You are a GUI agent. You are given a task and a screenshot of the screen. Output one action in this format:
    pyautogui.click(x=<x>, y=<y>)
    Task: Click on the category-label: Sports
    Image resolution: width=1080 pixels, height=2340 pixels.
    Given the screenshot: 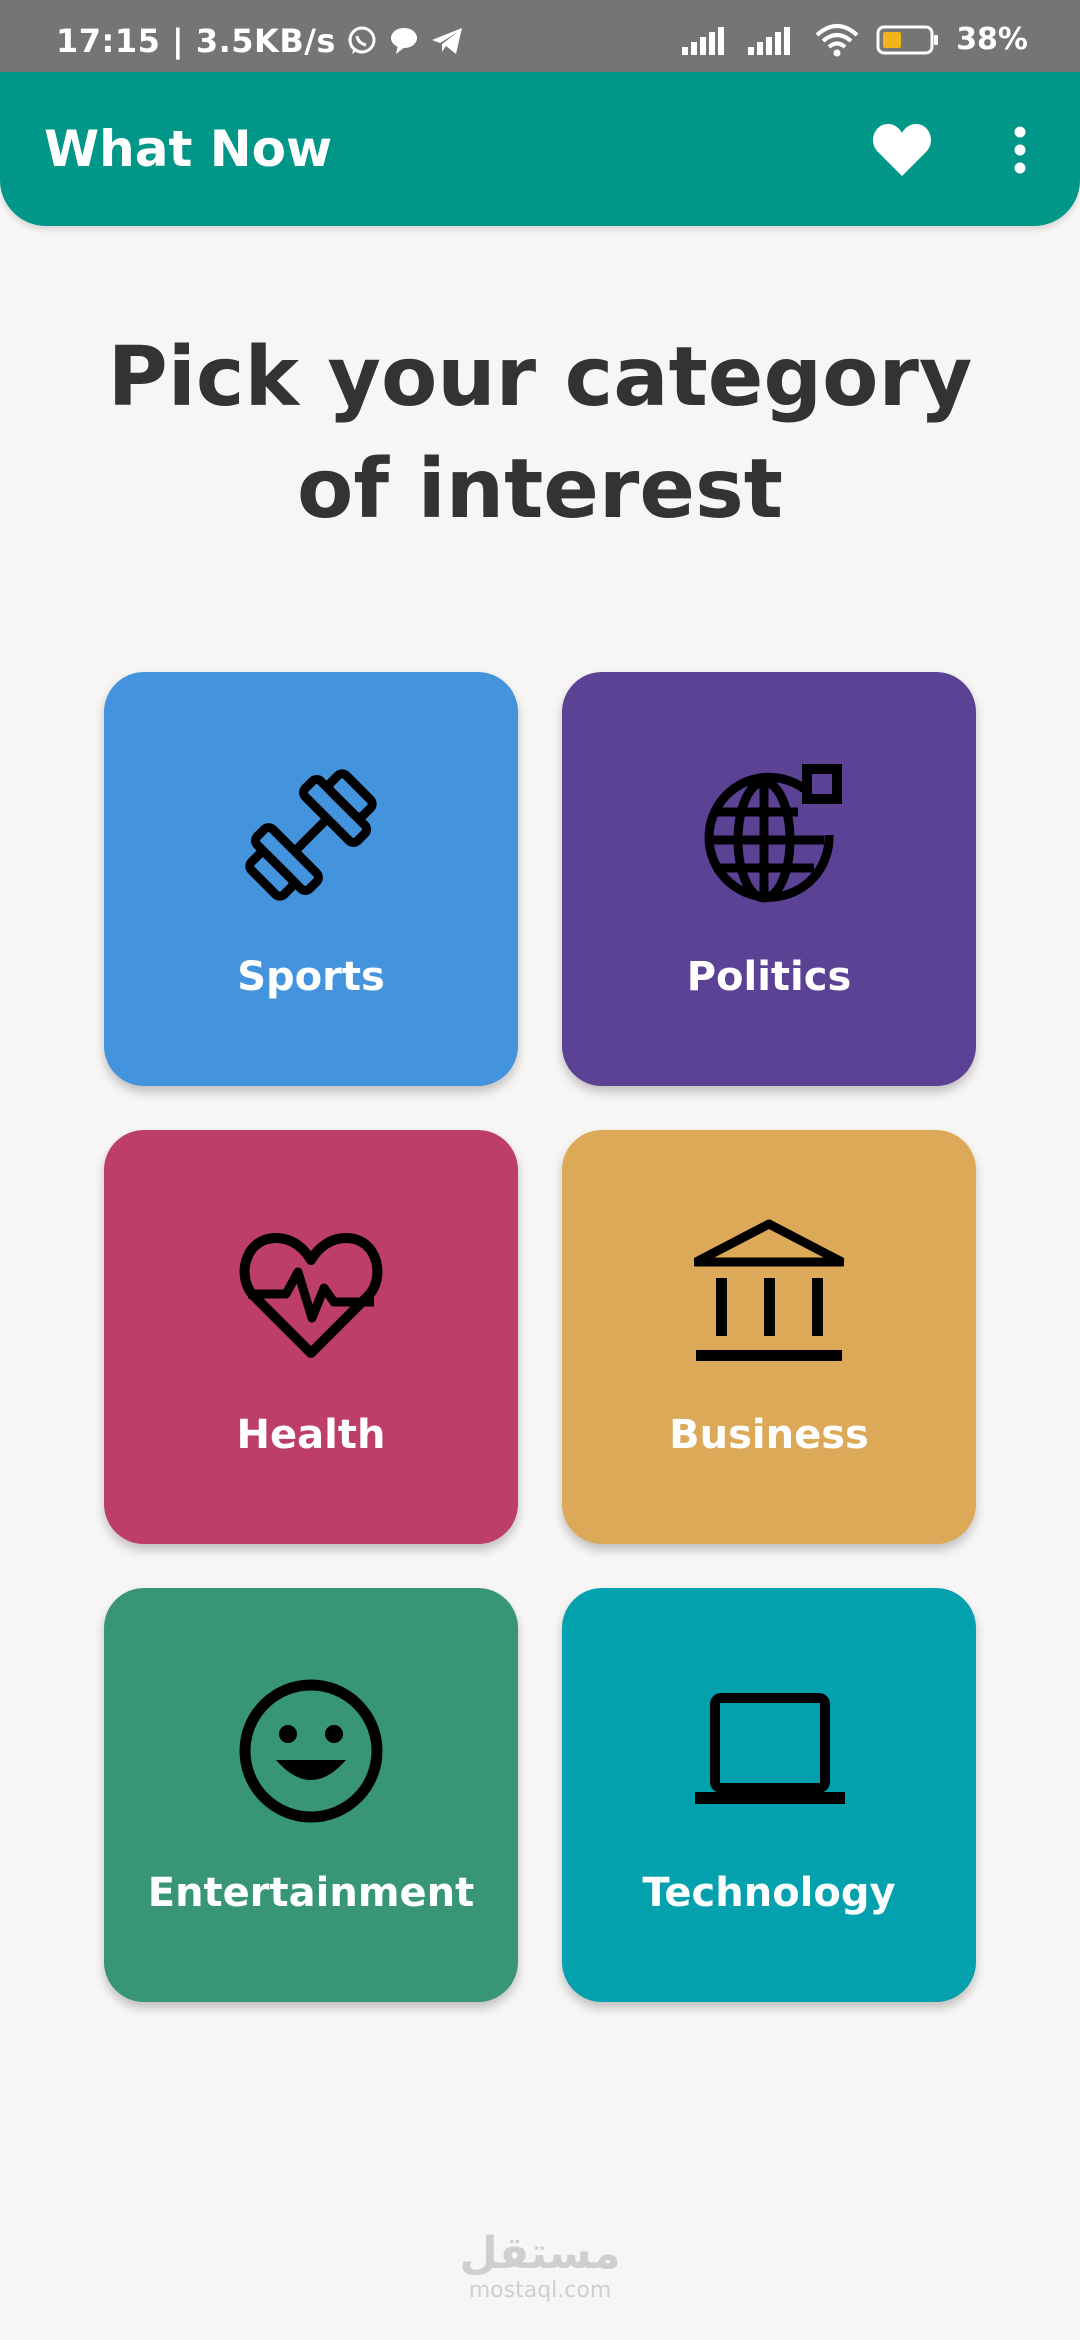 What is the action you would take?
    pyautogui.click(x=311, y=977)
    